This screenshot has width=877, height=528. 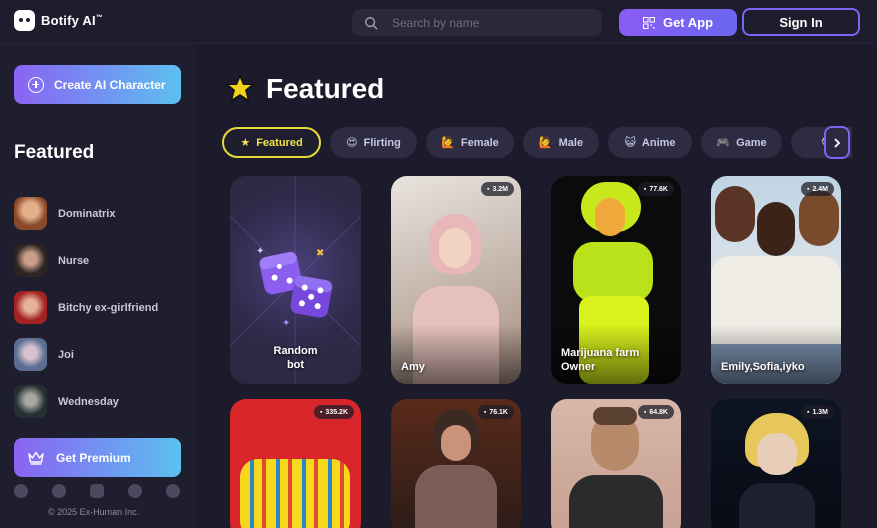 What do you see at coordinates (94, 512) in the screenshot?
I see `copyright-text: © 2025 Ex-Human Inc.` at bounding box center [94, 512].